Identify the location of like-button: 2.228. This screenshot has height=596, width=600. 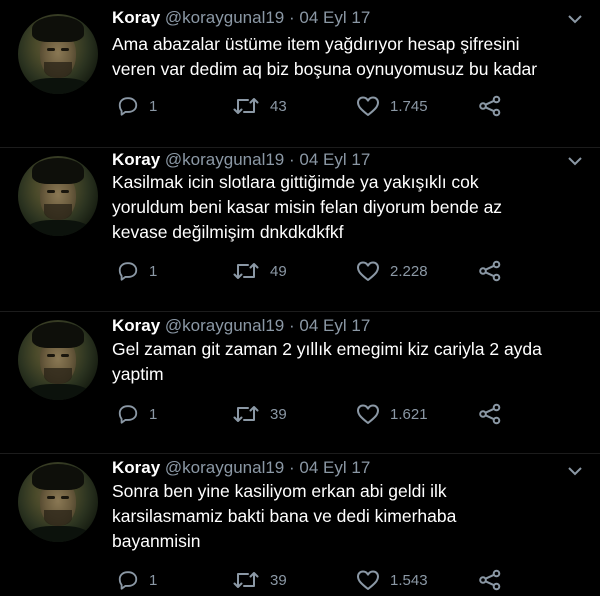
(392, 271).